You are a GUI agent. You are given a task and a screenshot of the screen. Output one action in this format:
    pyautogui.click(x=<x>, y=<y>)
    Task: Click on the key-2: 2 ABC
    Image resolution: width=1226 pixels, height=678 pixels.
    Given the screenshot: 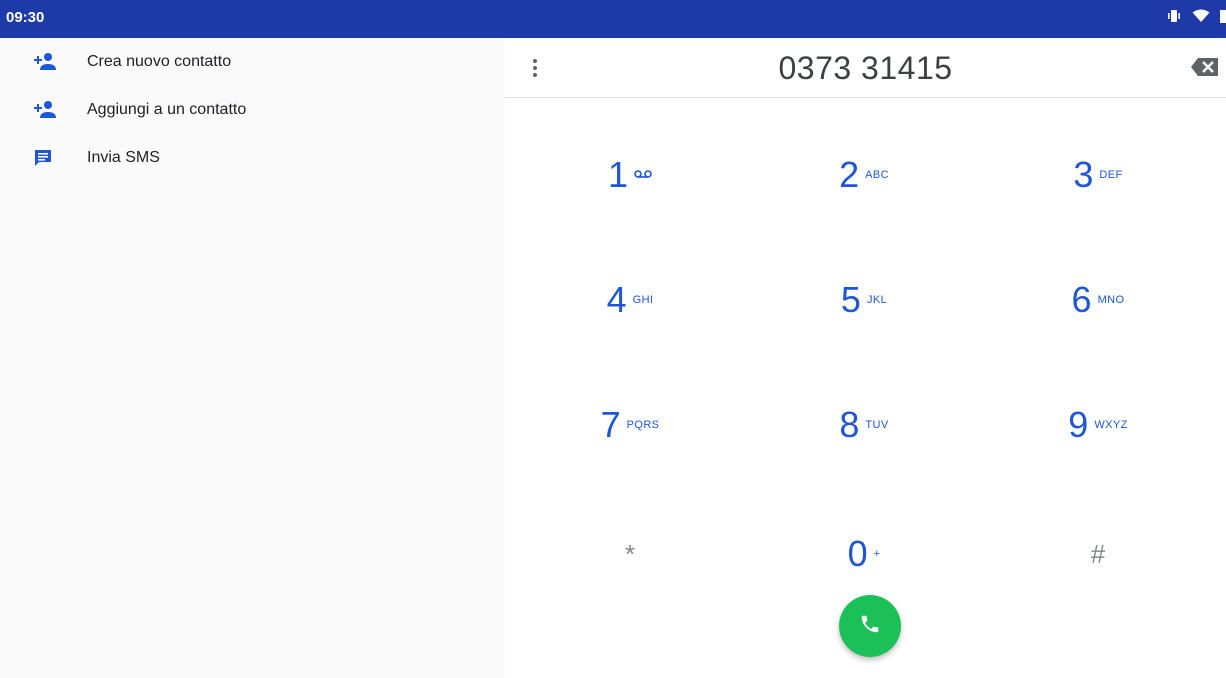 What is the action you would take?
    pyautogui.click(x=864, y=175)
    